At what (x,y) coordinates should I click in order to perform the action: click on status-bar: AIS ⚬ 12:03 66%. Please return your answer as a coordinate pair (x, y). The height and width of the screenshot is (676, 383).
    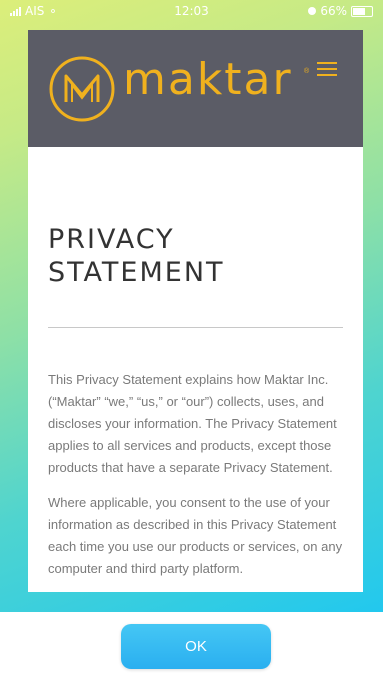
    Looking at the image, I should click on (191, 11).